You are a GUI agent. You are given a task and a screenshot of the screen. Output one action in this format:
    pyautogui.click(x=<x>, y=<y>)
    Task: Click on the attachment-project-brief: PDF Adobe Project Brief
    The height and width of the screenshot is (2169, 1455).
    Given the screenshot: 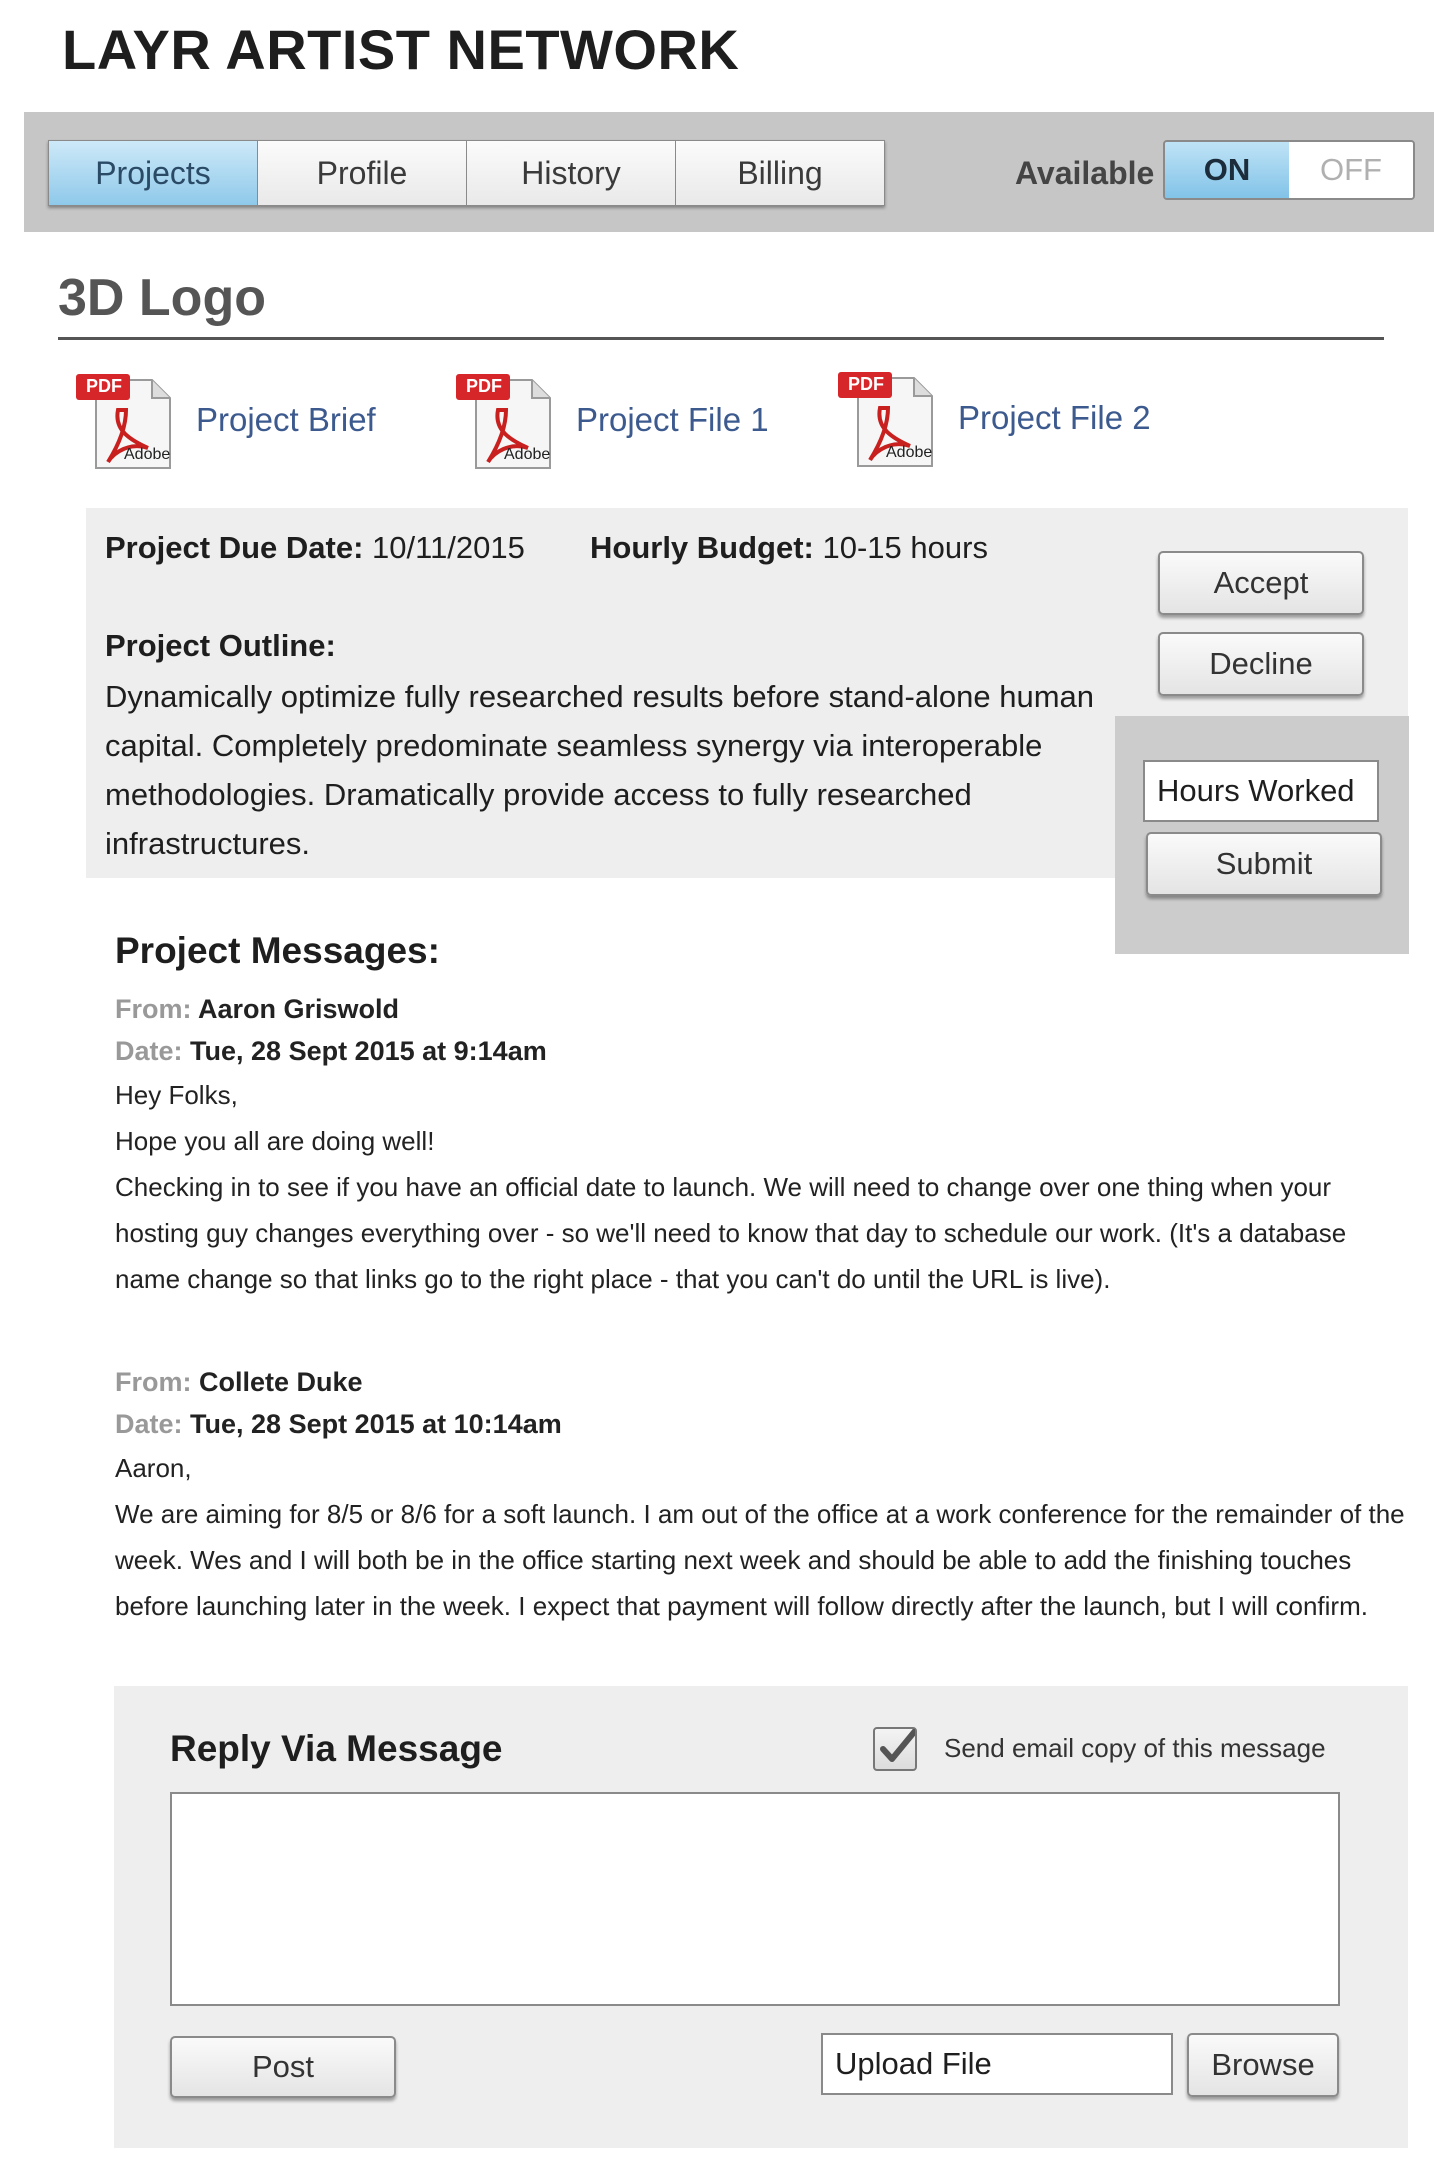 What is the action you would take?
    pyautogui.click(x=225, y=420)
    